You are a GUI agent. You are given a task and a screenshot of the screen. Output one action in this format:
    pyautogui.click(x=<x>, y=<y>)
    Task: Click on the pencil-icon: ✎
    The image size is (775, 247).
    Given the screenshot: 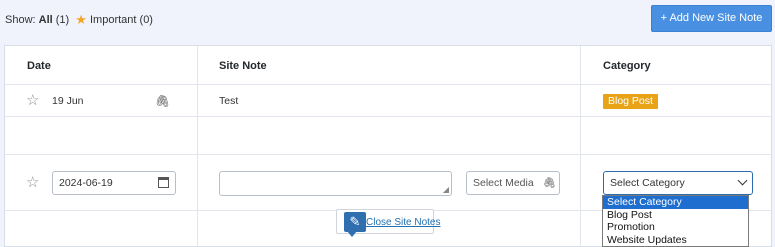 What is the action you would take?
    pyautogui.click(x=355, y=224)
    